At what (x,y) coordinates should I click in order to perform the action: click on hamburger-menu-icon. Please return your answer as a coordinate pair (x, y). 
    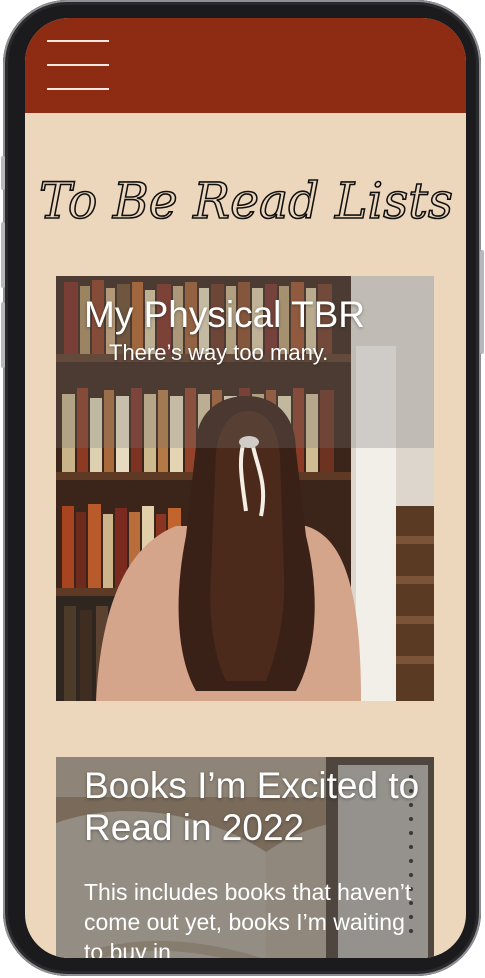
    Looking at the image, I should click on (78, 65).